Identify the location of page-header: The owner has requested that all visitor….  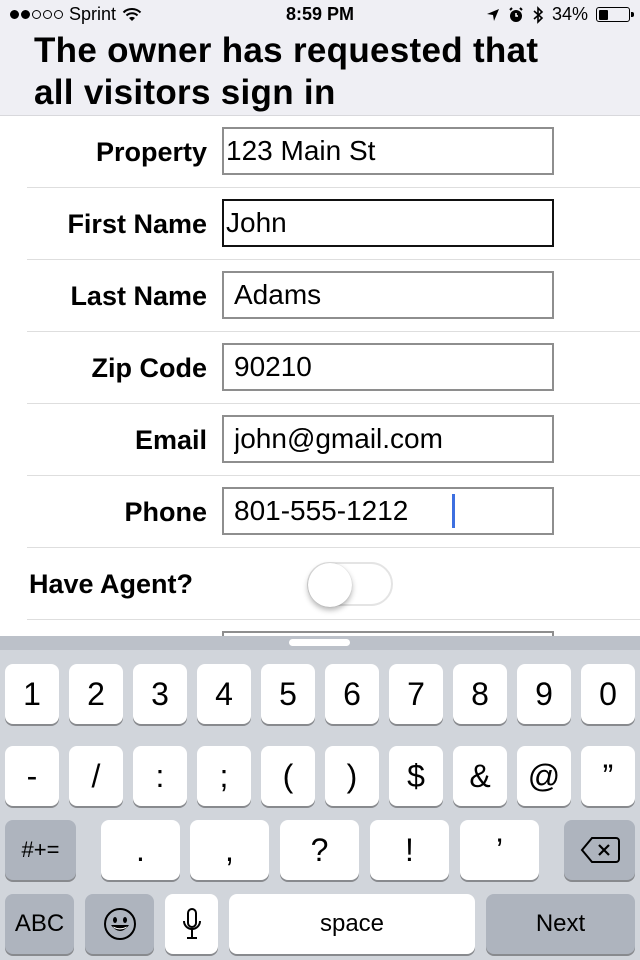
(320, 73).